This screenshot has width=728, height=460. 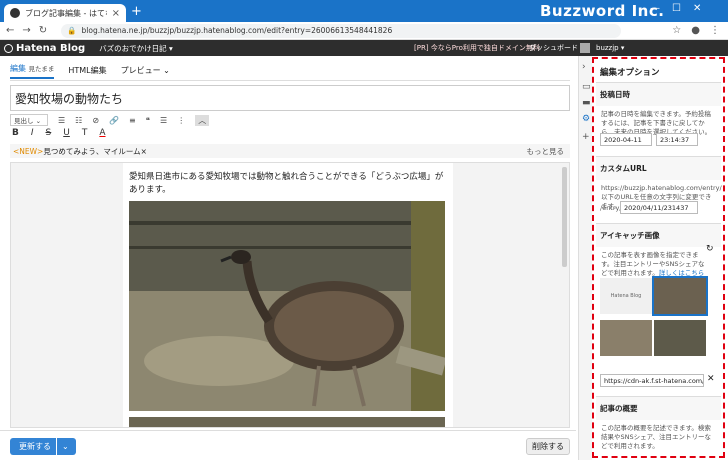 What do you see at coordinates (659, 207) in the screenshot?
I see `custom-url-input: 2020/04/11/231437` at bounding box center [659, 207].